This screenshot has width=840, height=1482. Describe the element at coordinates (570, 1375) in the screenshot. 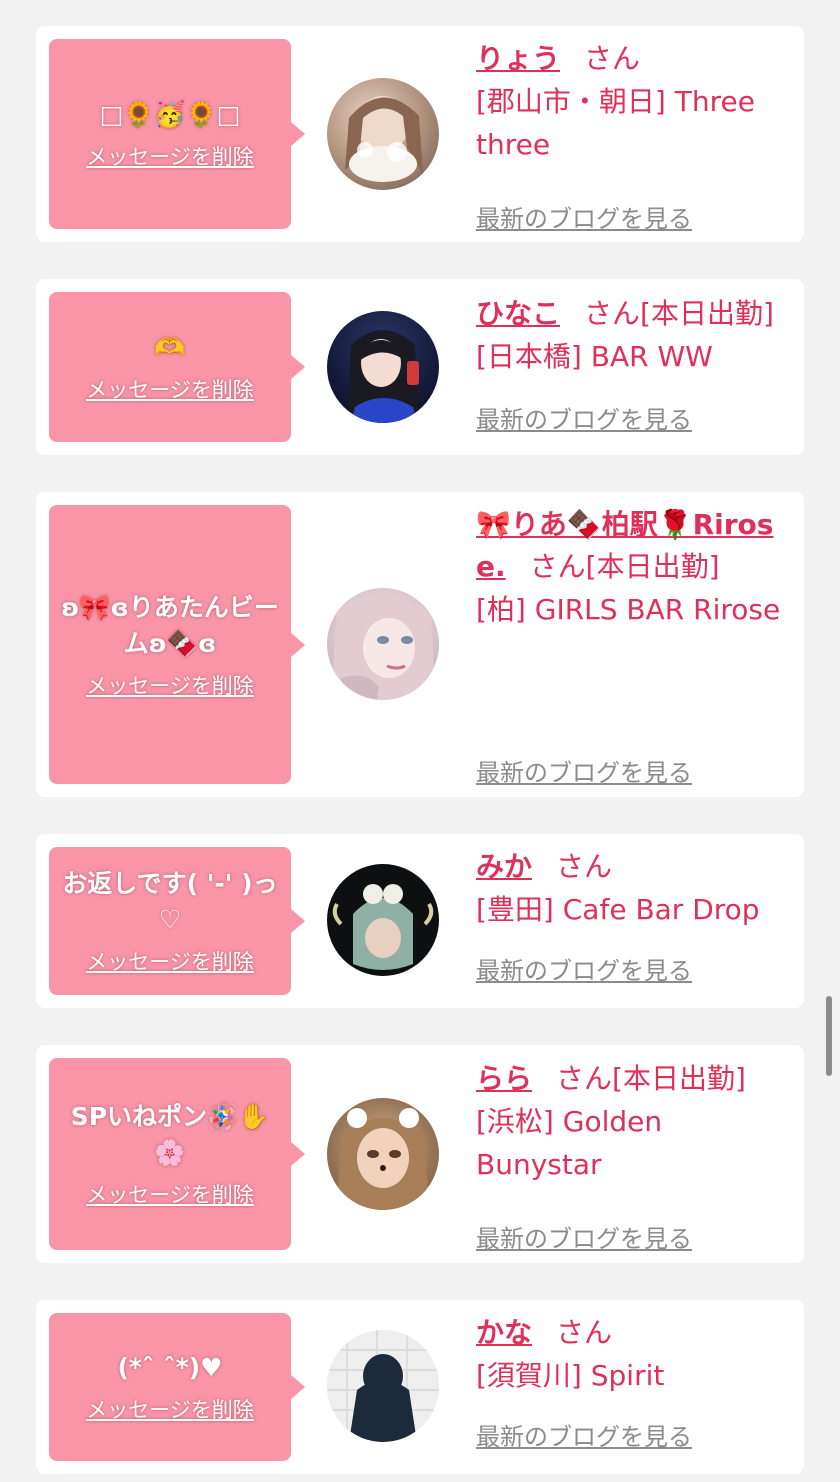

I see `shop-info: [須賀川] Spirit` at that location.